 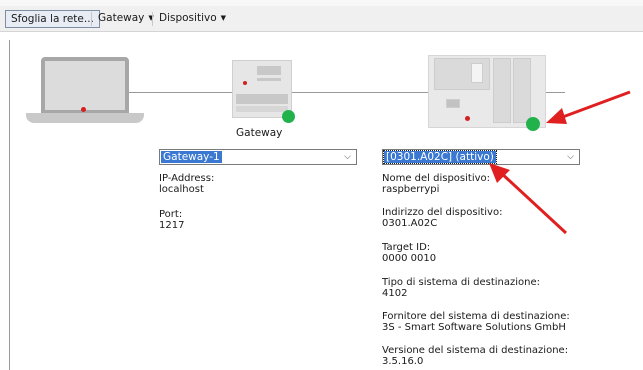 What do you see at coordinates (560, 162) in the screenshot?
I see `annotation-arrows` at bounding box center [560, 162].